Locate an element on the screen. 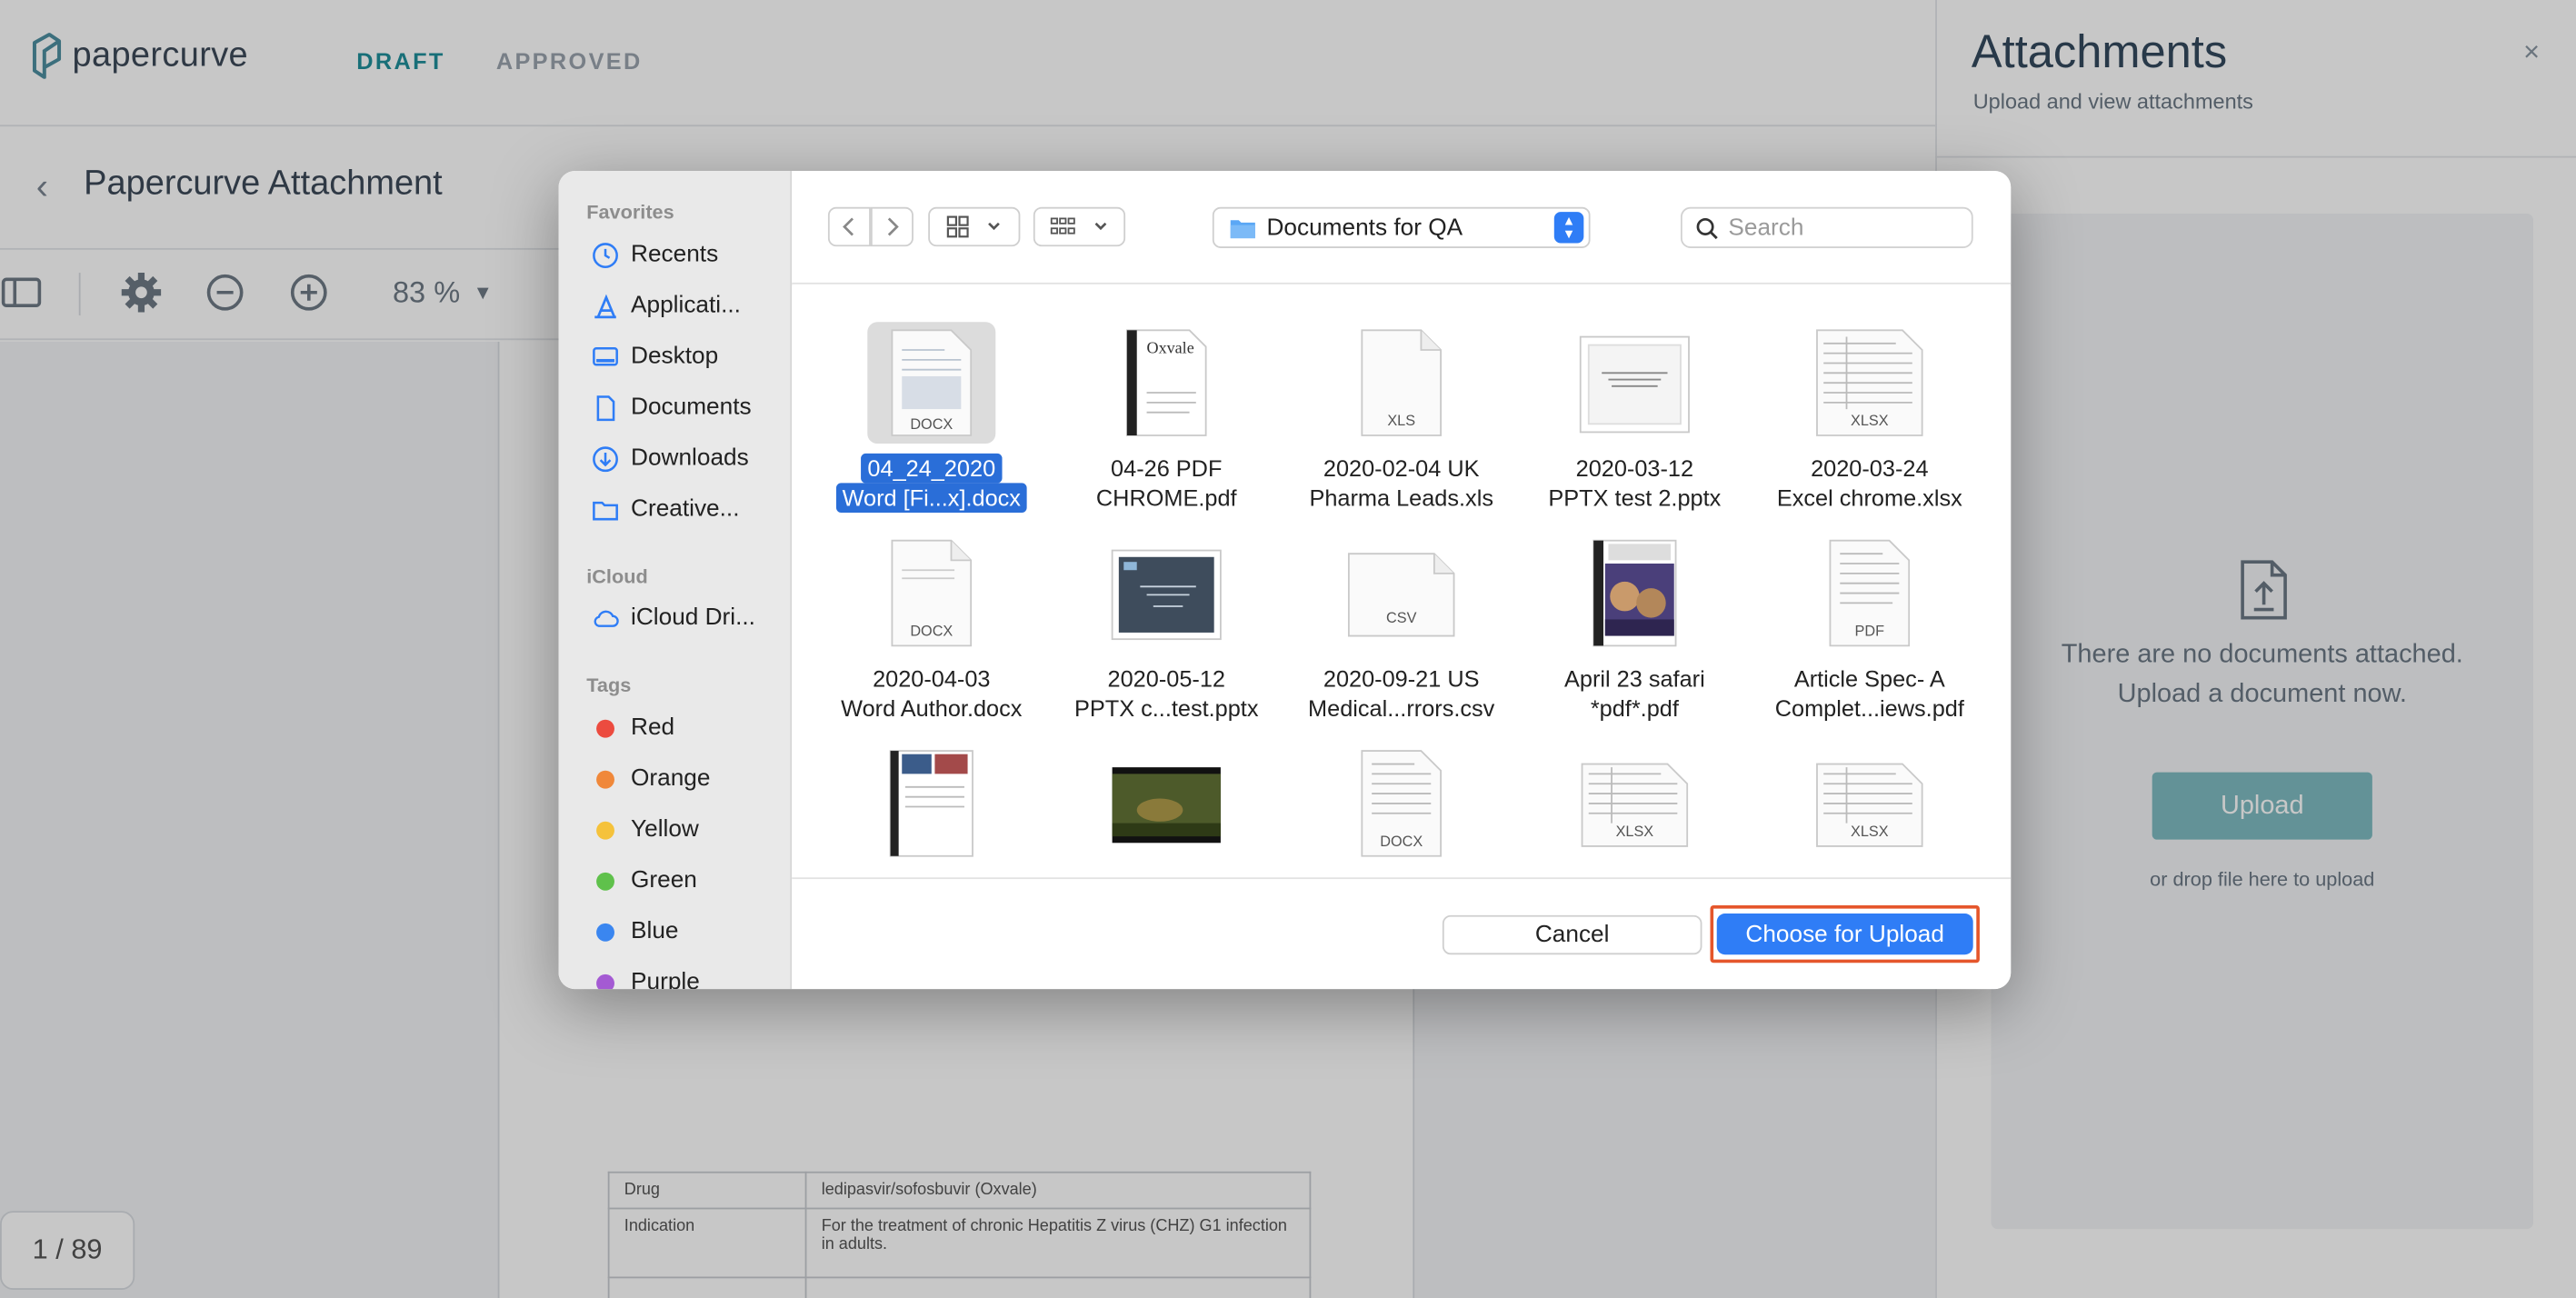 This screenshot has height=1298, width=2576. file-thumbnail: Oxvale is located at coordinates (1167, 383).